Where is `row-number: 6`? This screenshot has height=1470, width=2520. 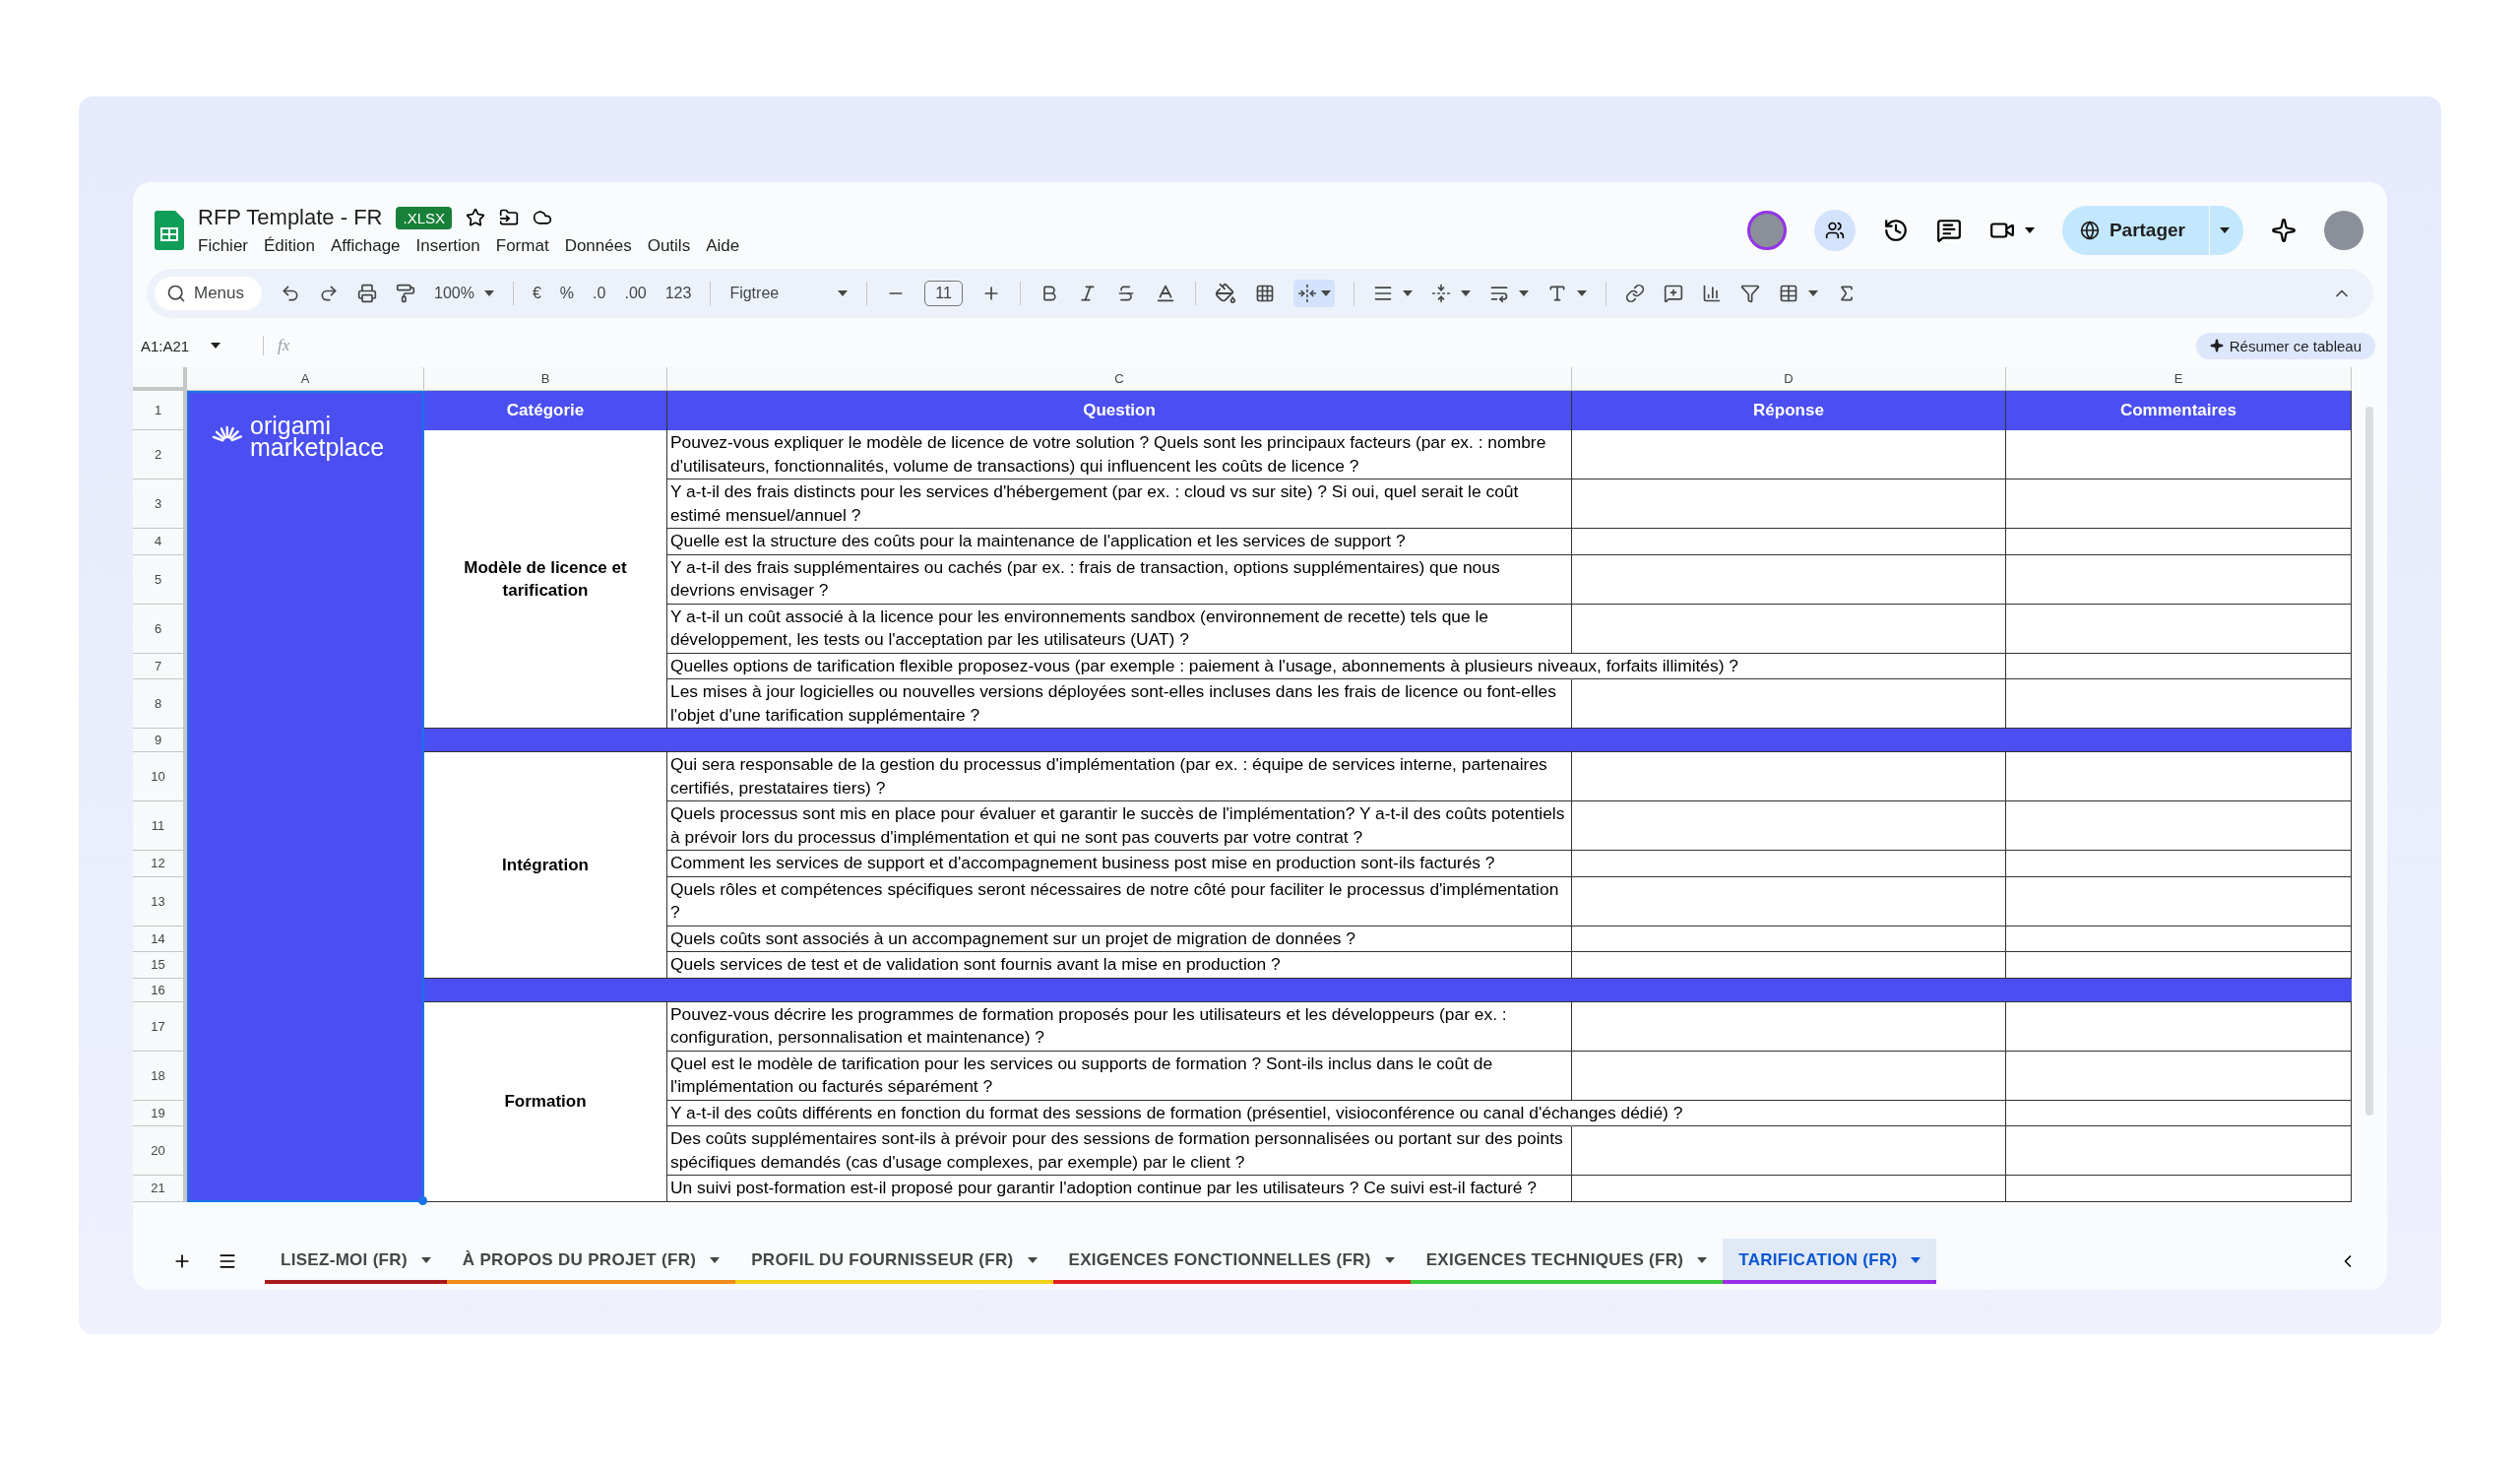 row-number: 6 is located at coordinates (160, 629).